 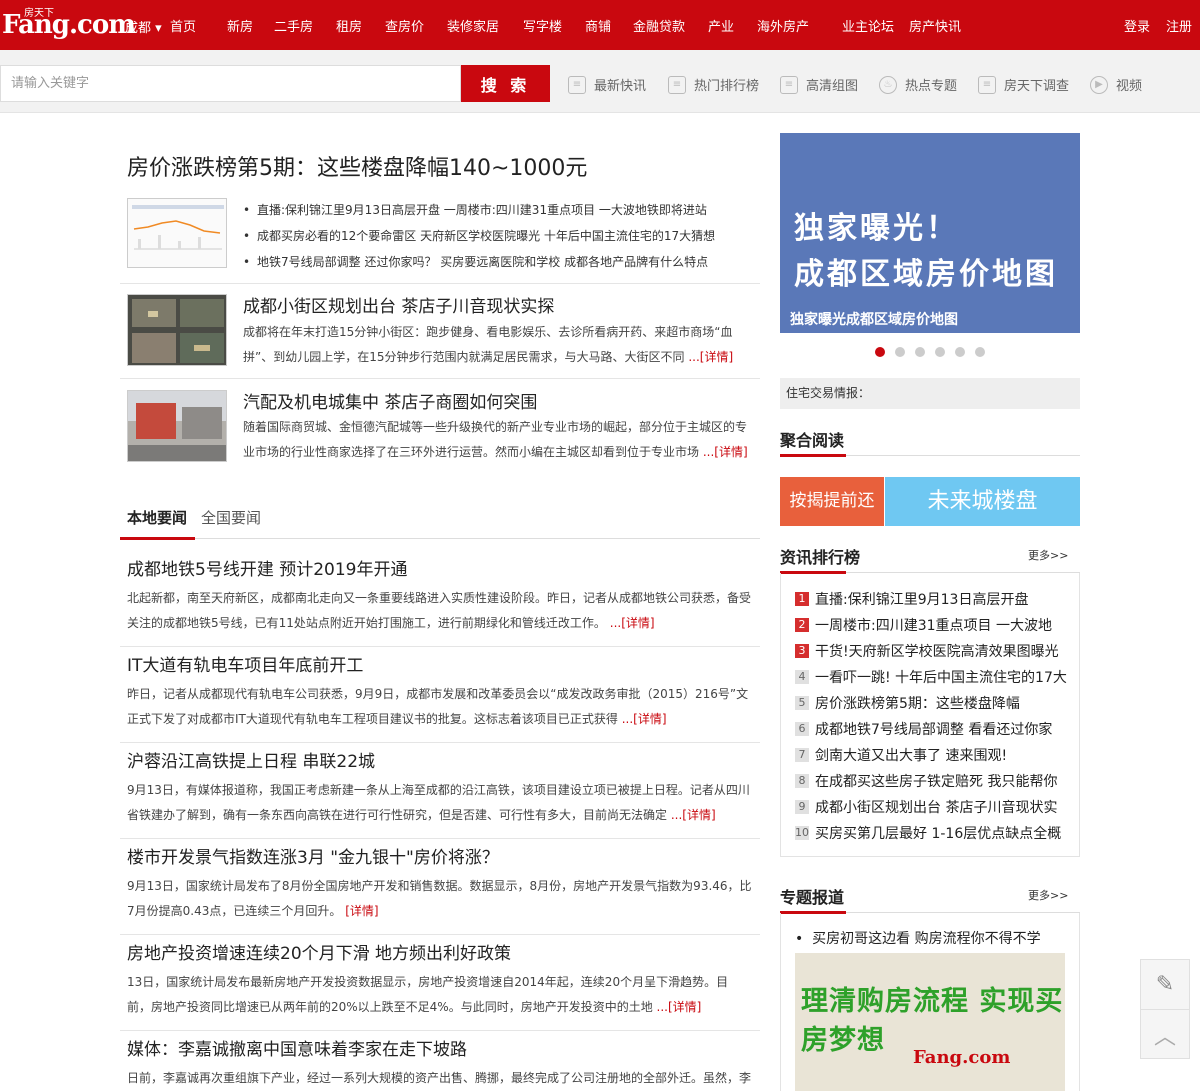 What do you see at coordinates (931, 755) in the screenshot?
I see `ranking-item: 7 剑南大道又出大事了 速来围观!` at bounding box center [931, 755].